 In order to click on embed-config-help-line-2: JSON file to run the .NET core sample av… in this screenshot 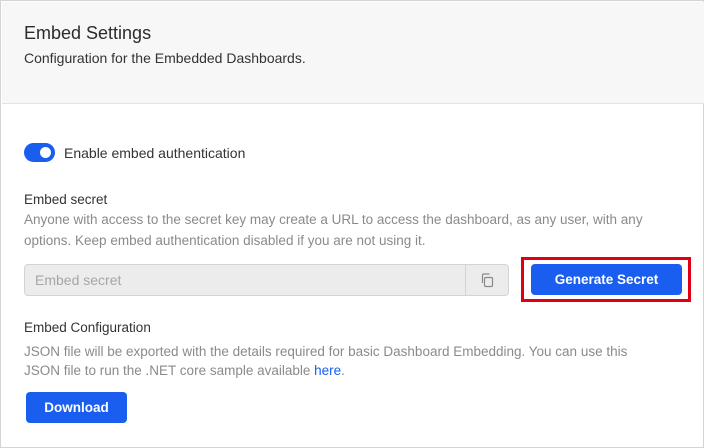, I will do `click(184, 370)`.